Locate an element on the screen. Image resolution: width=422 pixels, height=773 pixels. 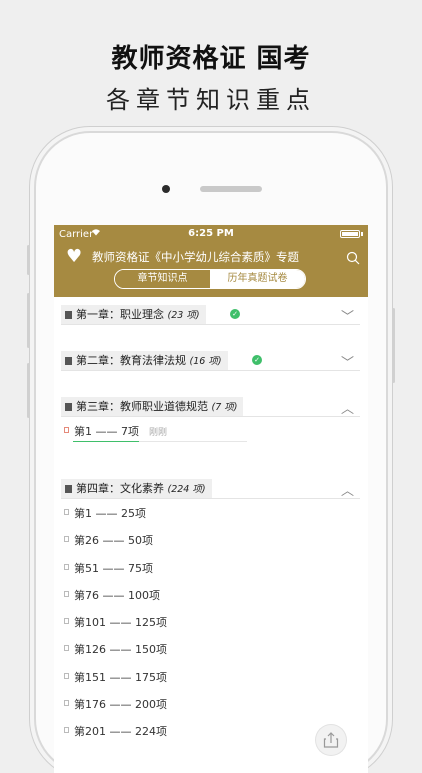
share-icon is located at coordinates (331, 740).